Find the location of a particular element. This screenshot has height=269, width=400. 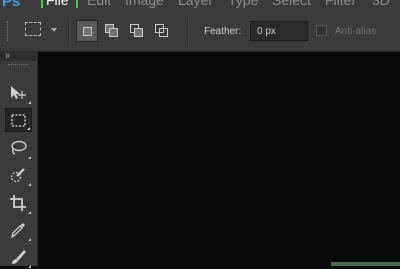

tool-preset-marquee-icon is located at coordinates (33, 29).